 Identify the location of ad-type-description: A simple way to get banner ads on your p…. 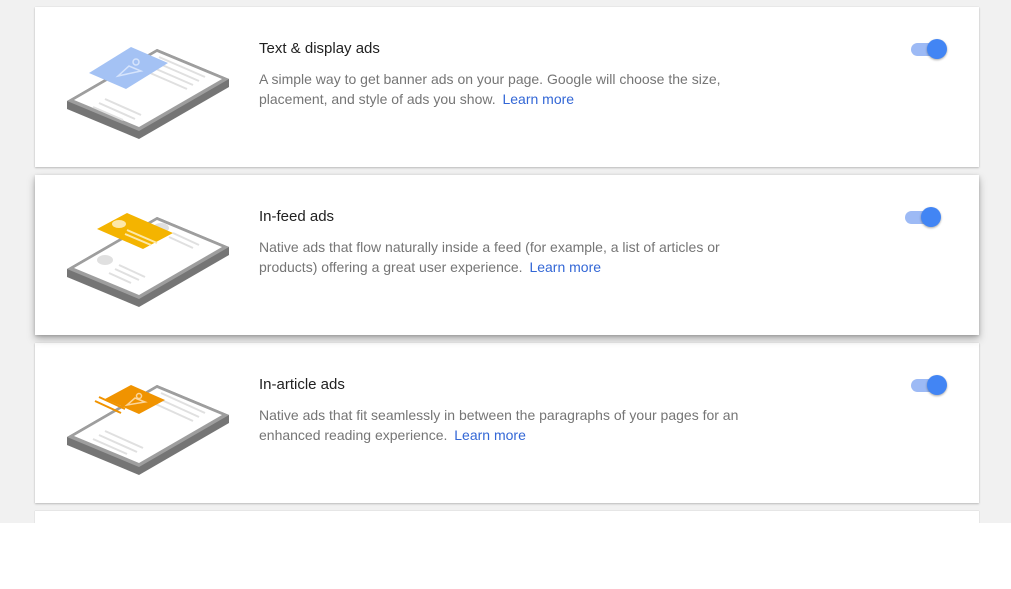
(490, 89).